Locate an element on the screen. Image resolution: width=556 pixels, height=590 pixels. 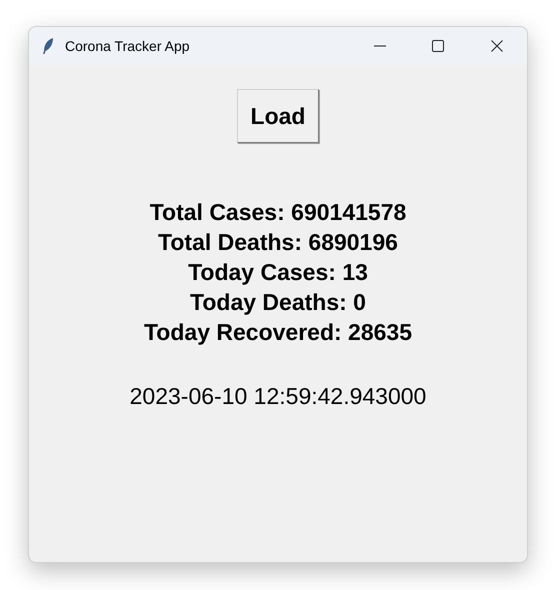
close-icon is located at coordinates (497, 46).